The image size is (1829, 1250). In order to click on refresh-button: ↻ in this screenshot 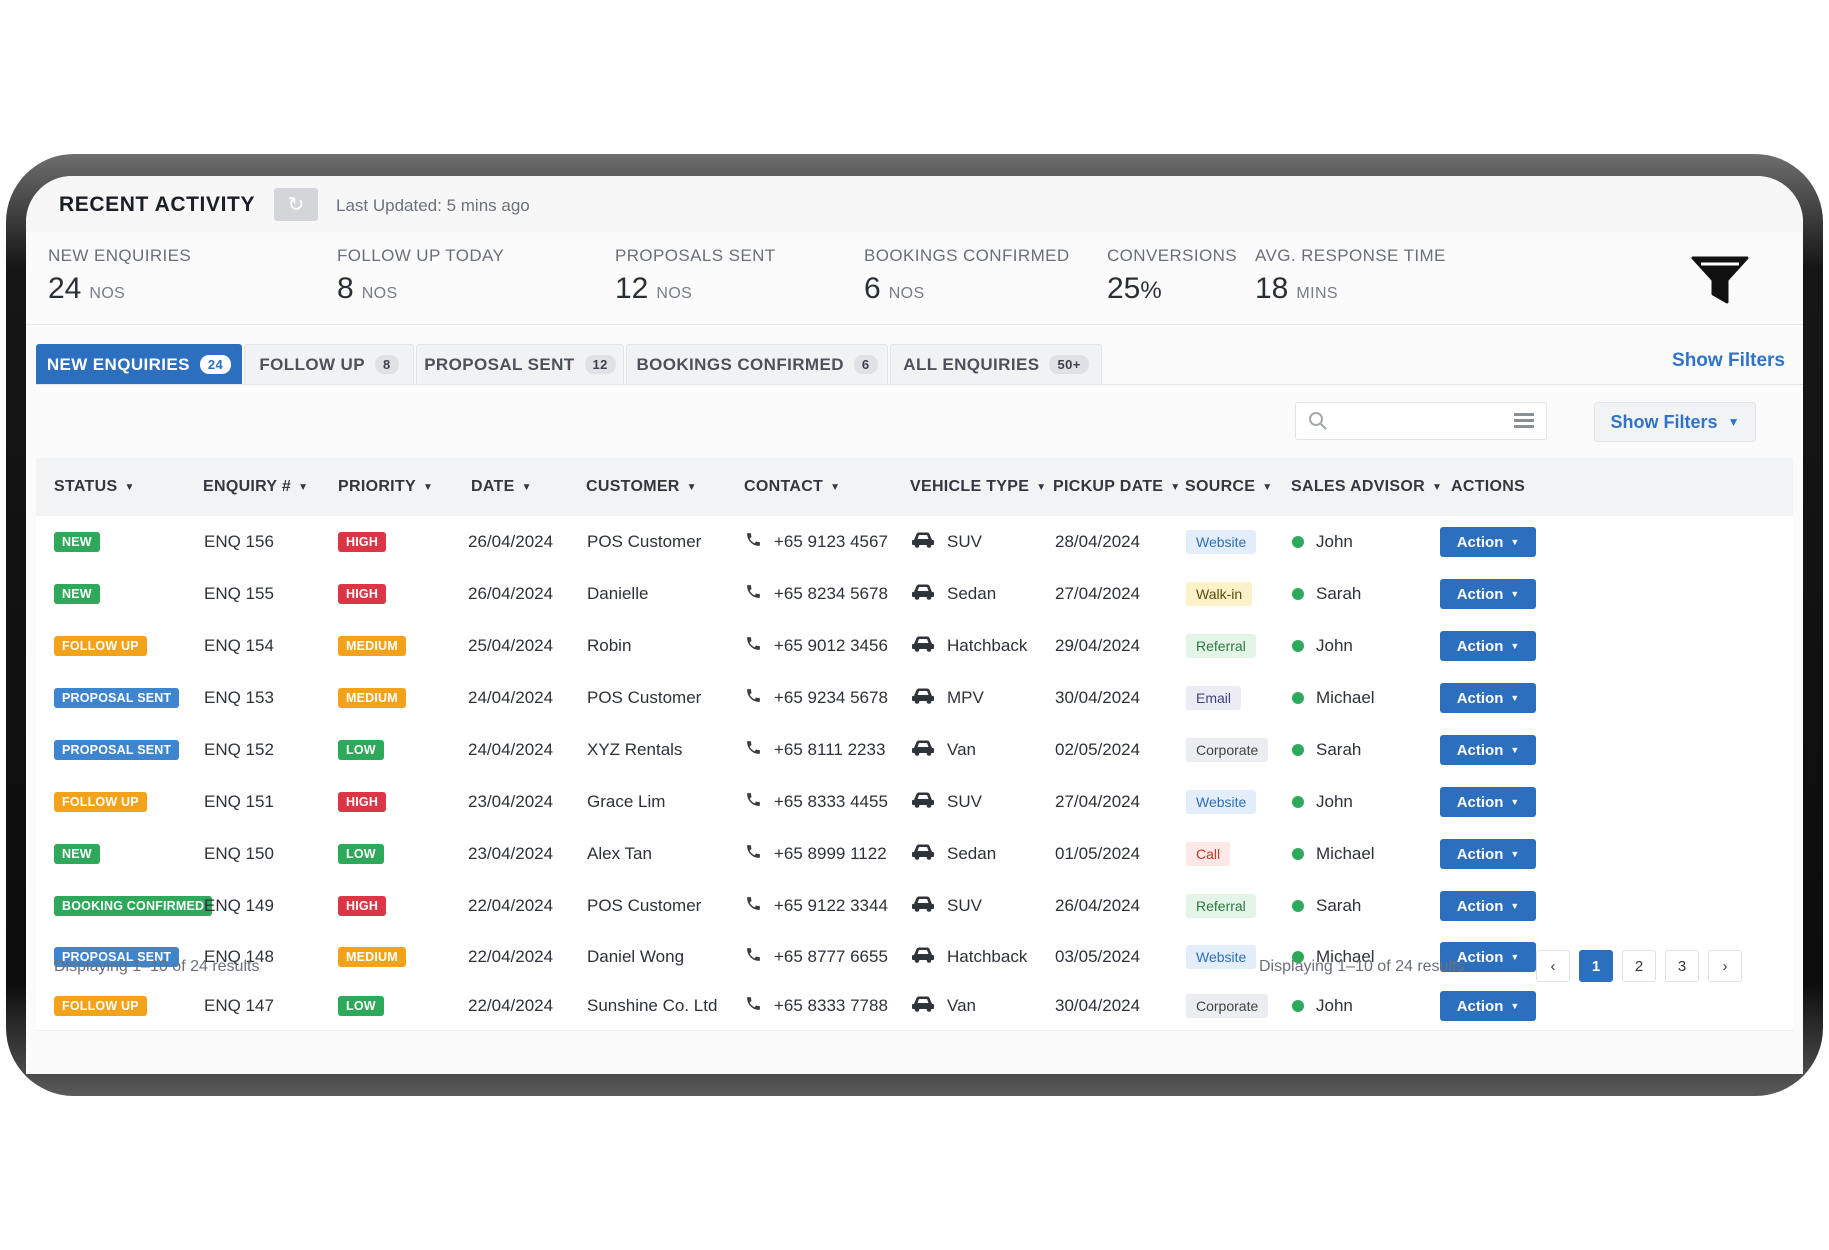, I will do `click(296, 204)`.